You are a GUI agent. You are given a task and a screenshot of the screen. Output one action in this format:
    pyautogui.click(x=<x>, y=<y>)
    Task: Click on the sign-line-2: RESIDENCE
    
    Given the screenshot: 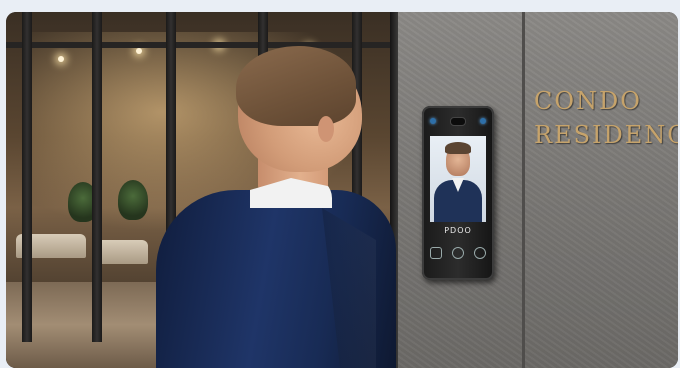 What is the action you would take?
    pyautogui.click(x=606, y=135)
    